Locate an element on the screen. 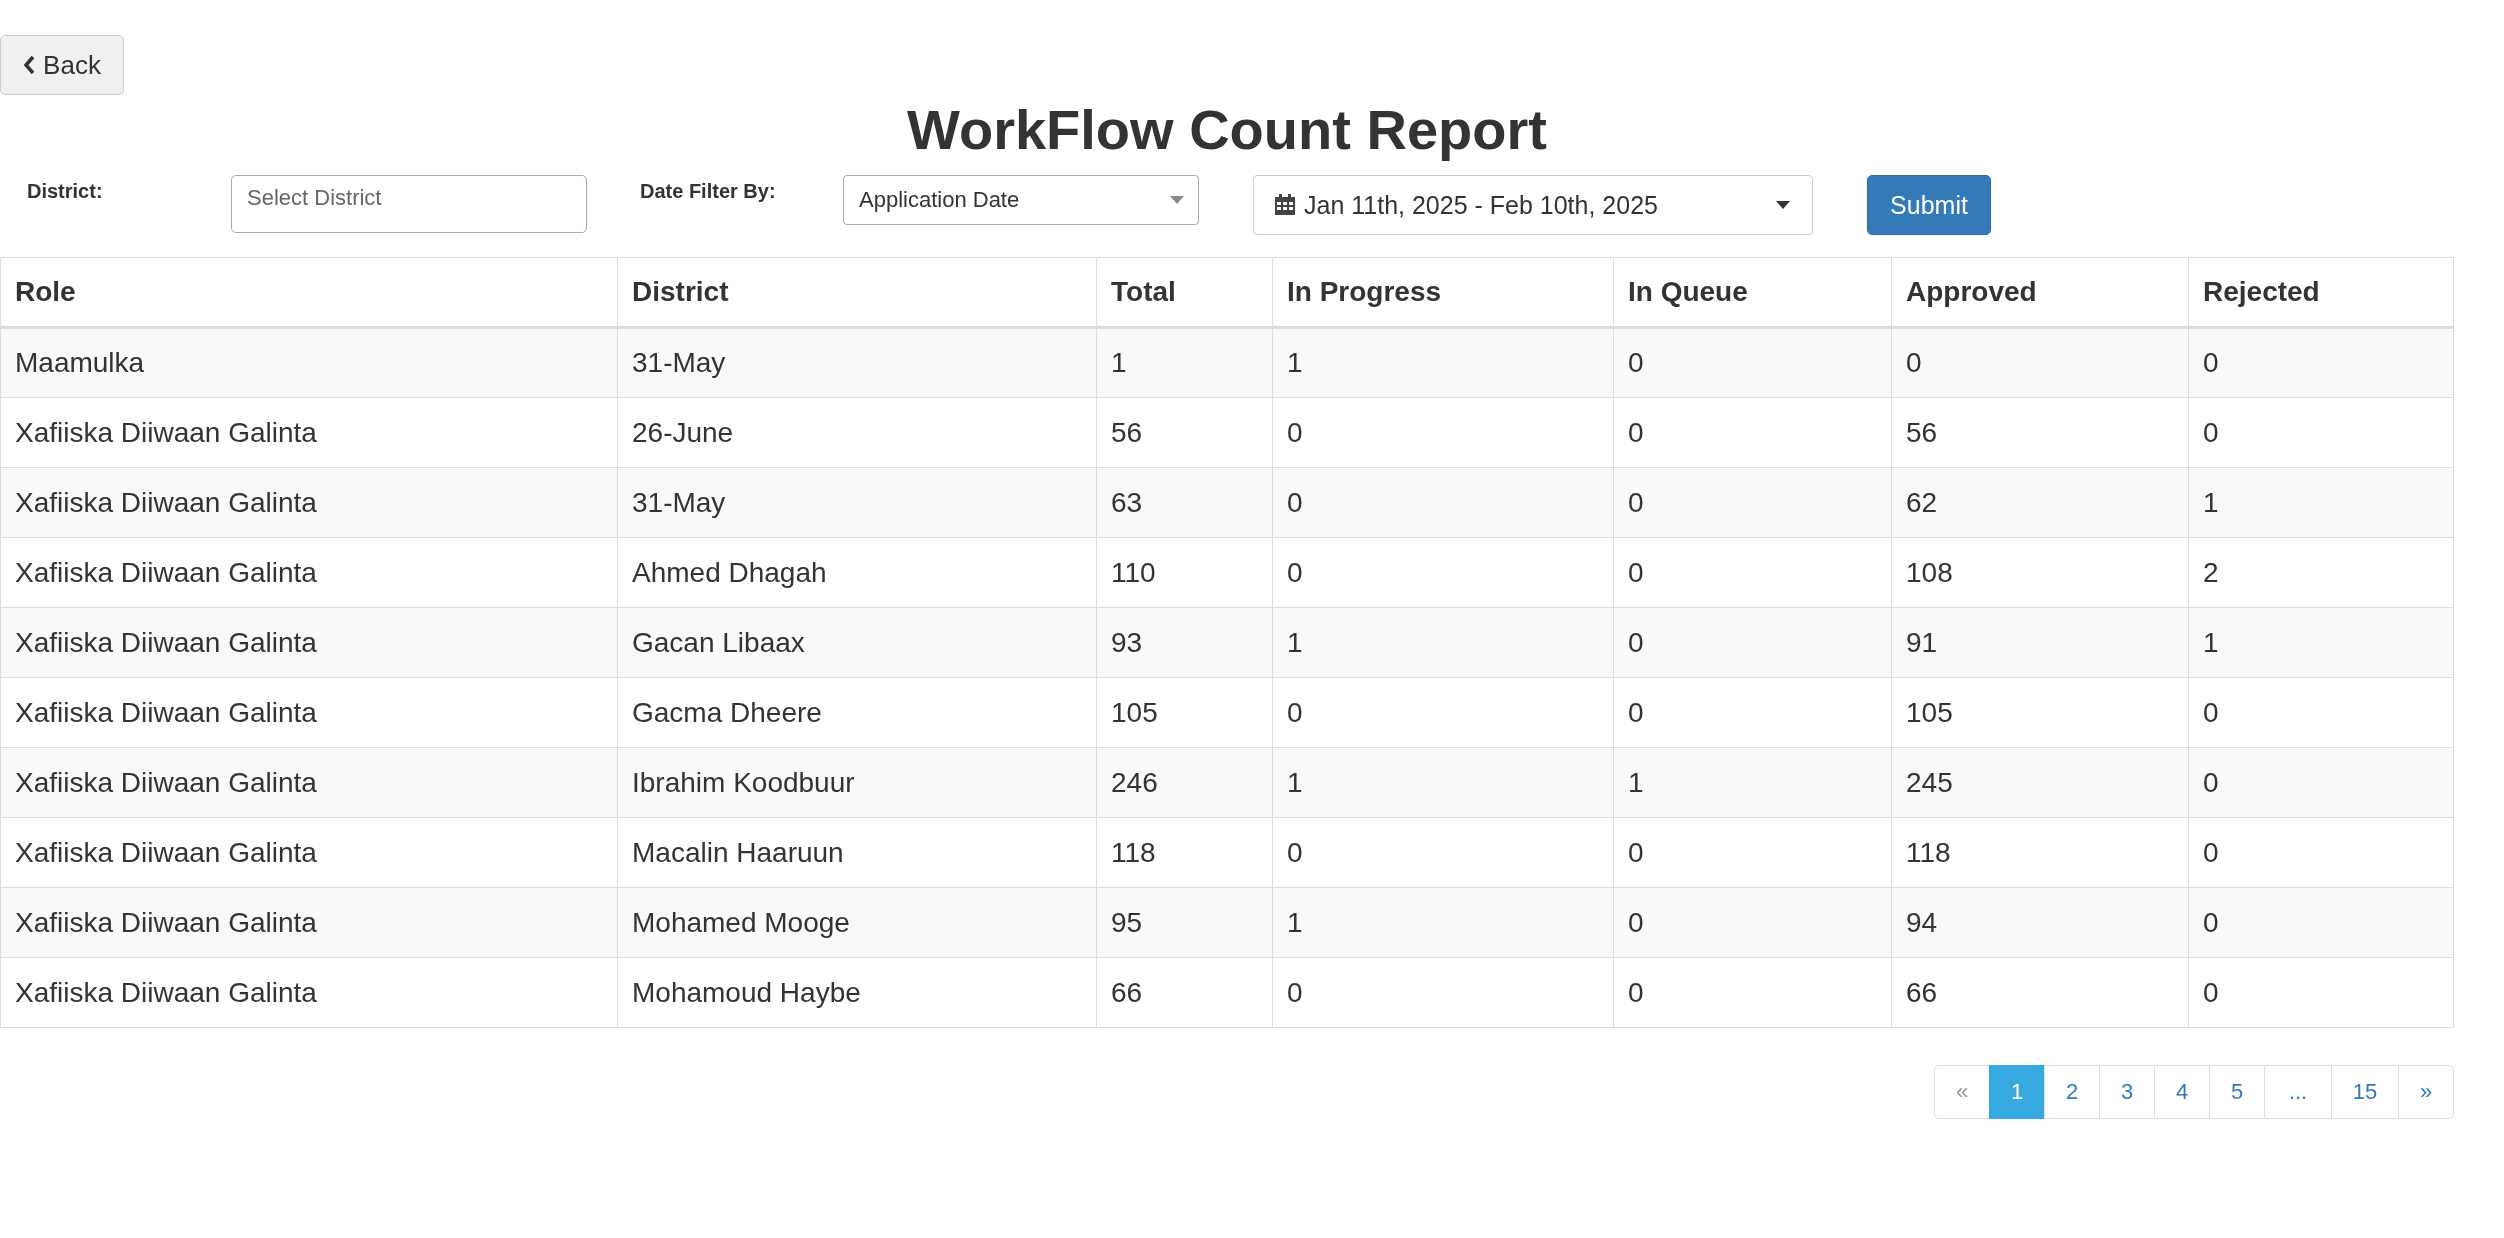  table-cell: Mohamed Mooge is located at coordinates (857, 922).